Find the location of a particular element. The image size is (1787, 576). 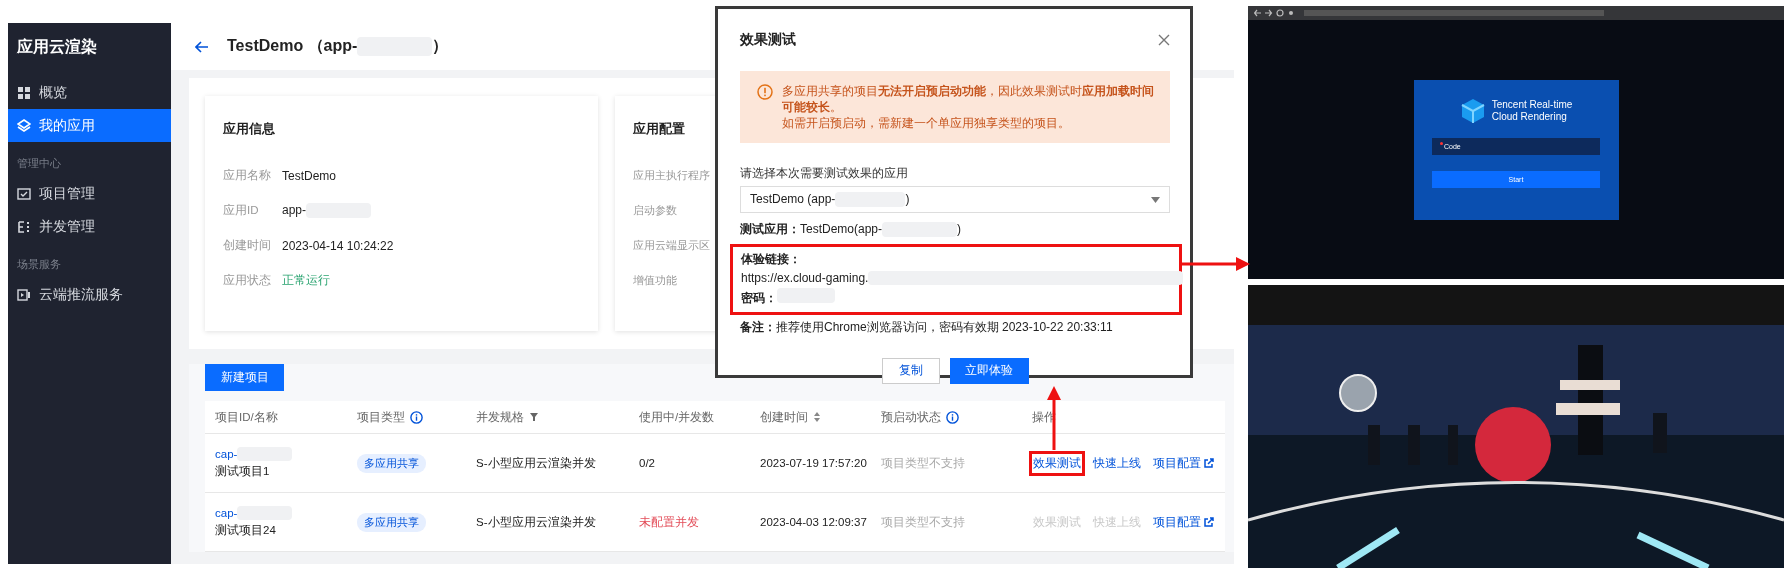

sidebar-heading: 管理中心 is located at coordinates (39, 163).